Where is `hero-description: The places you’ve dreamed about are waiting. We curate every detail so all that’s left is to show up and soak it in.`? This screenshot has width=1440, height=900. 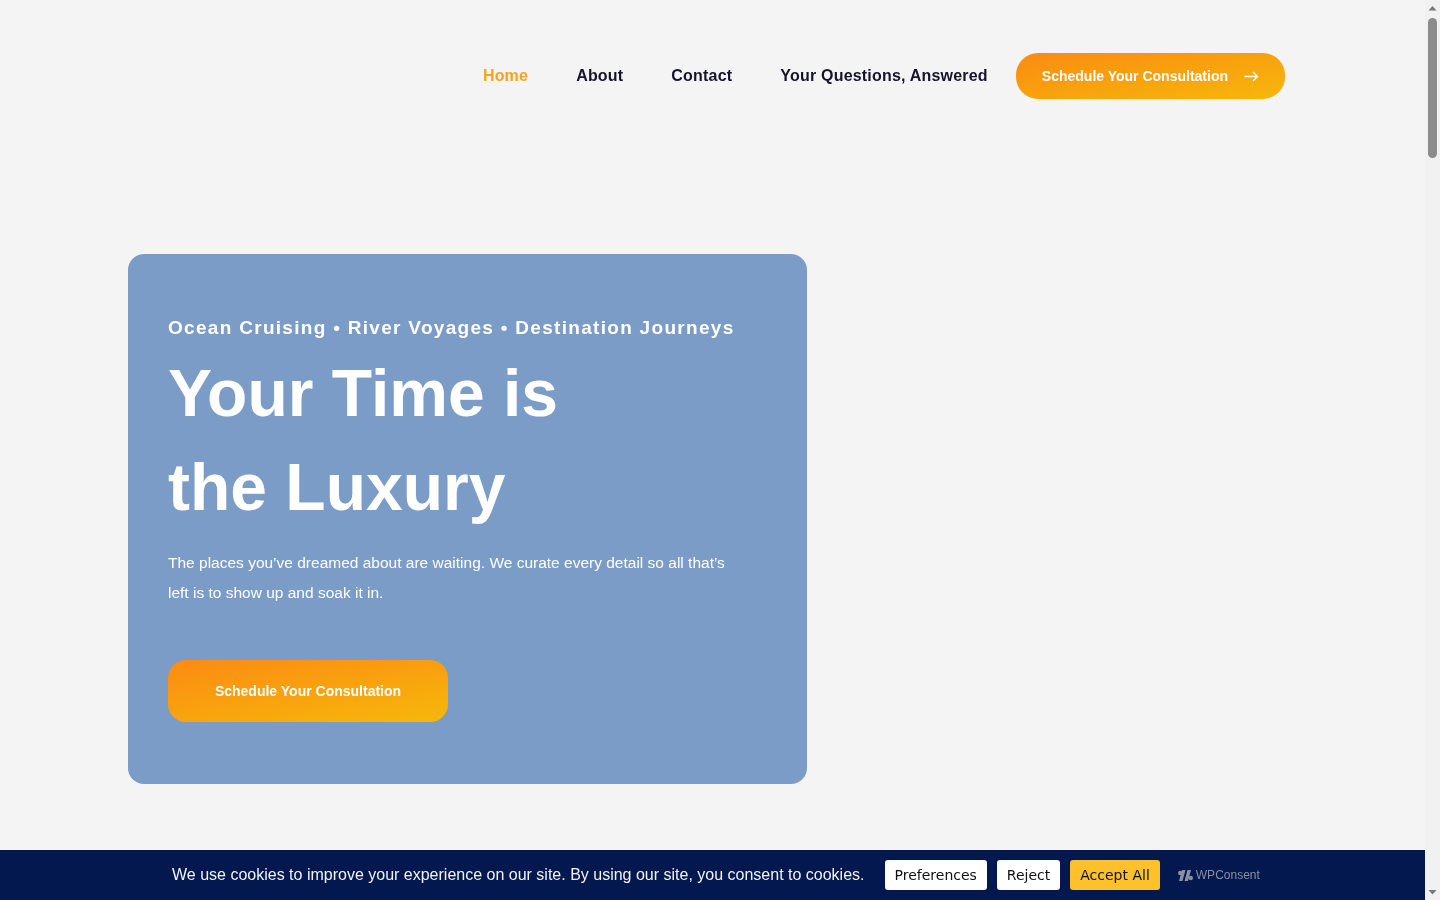
hero-description: The places you’ve dreamed about are waiting. We curate every detail so all that’s left is to show up and soak it in. is located at coordinates (447, 578).